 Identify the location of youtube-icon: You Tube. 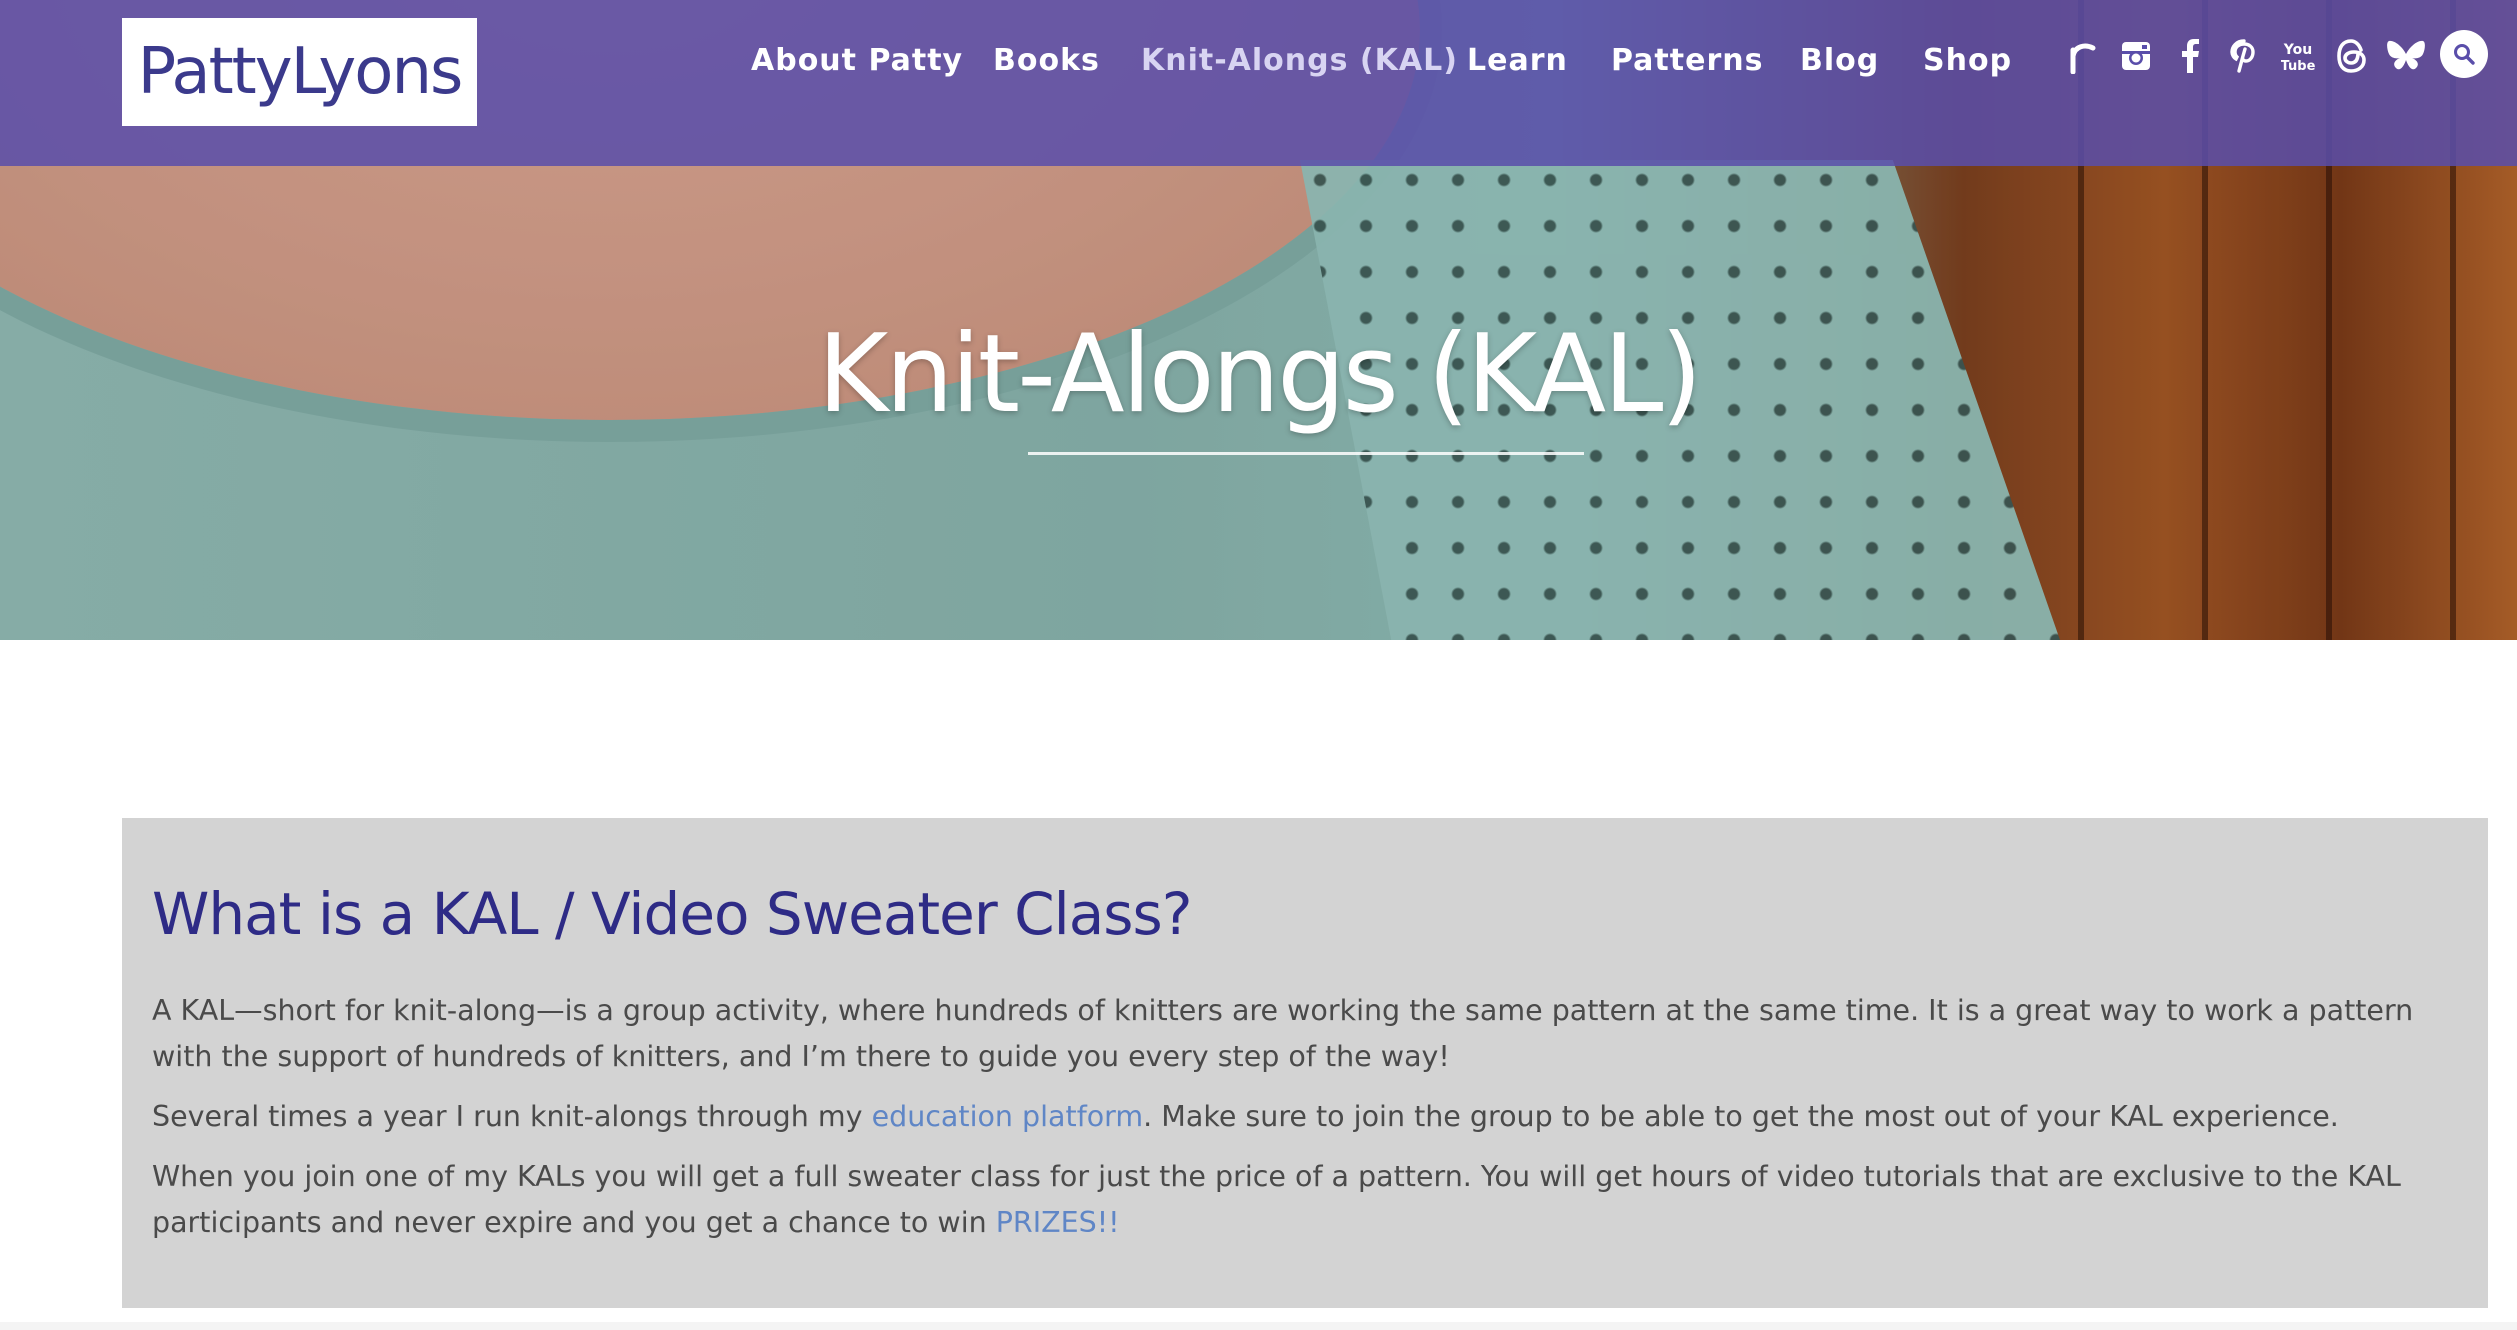
(2298, 56).